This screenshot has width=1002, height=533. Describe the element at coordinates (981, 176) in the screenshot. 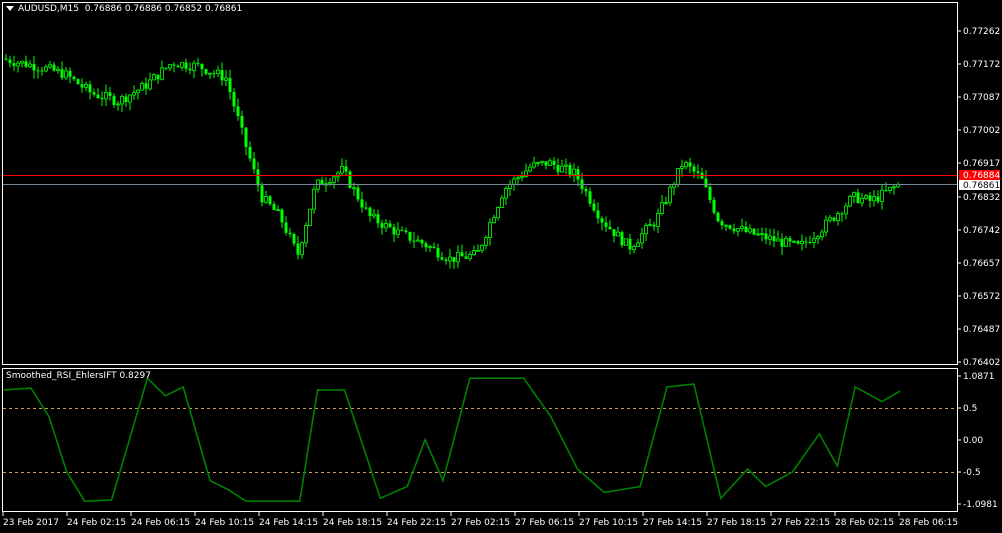

I see `bid-price-label: 0.76884` at that location.